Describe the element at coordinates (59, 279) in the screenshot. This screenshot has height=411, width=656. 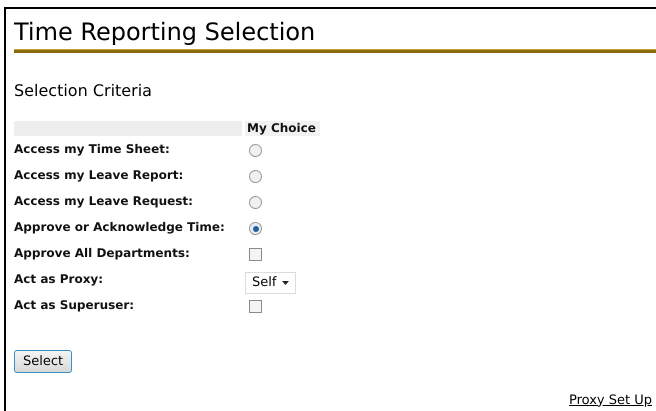
I see `field-label: Act as Proxy:` at that location.